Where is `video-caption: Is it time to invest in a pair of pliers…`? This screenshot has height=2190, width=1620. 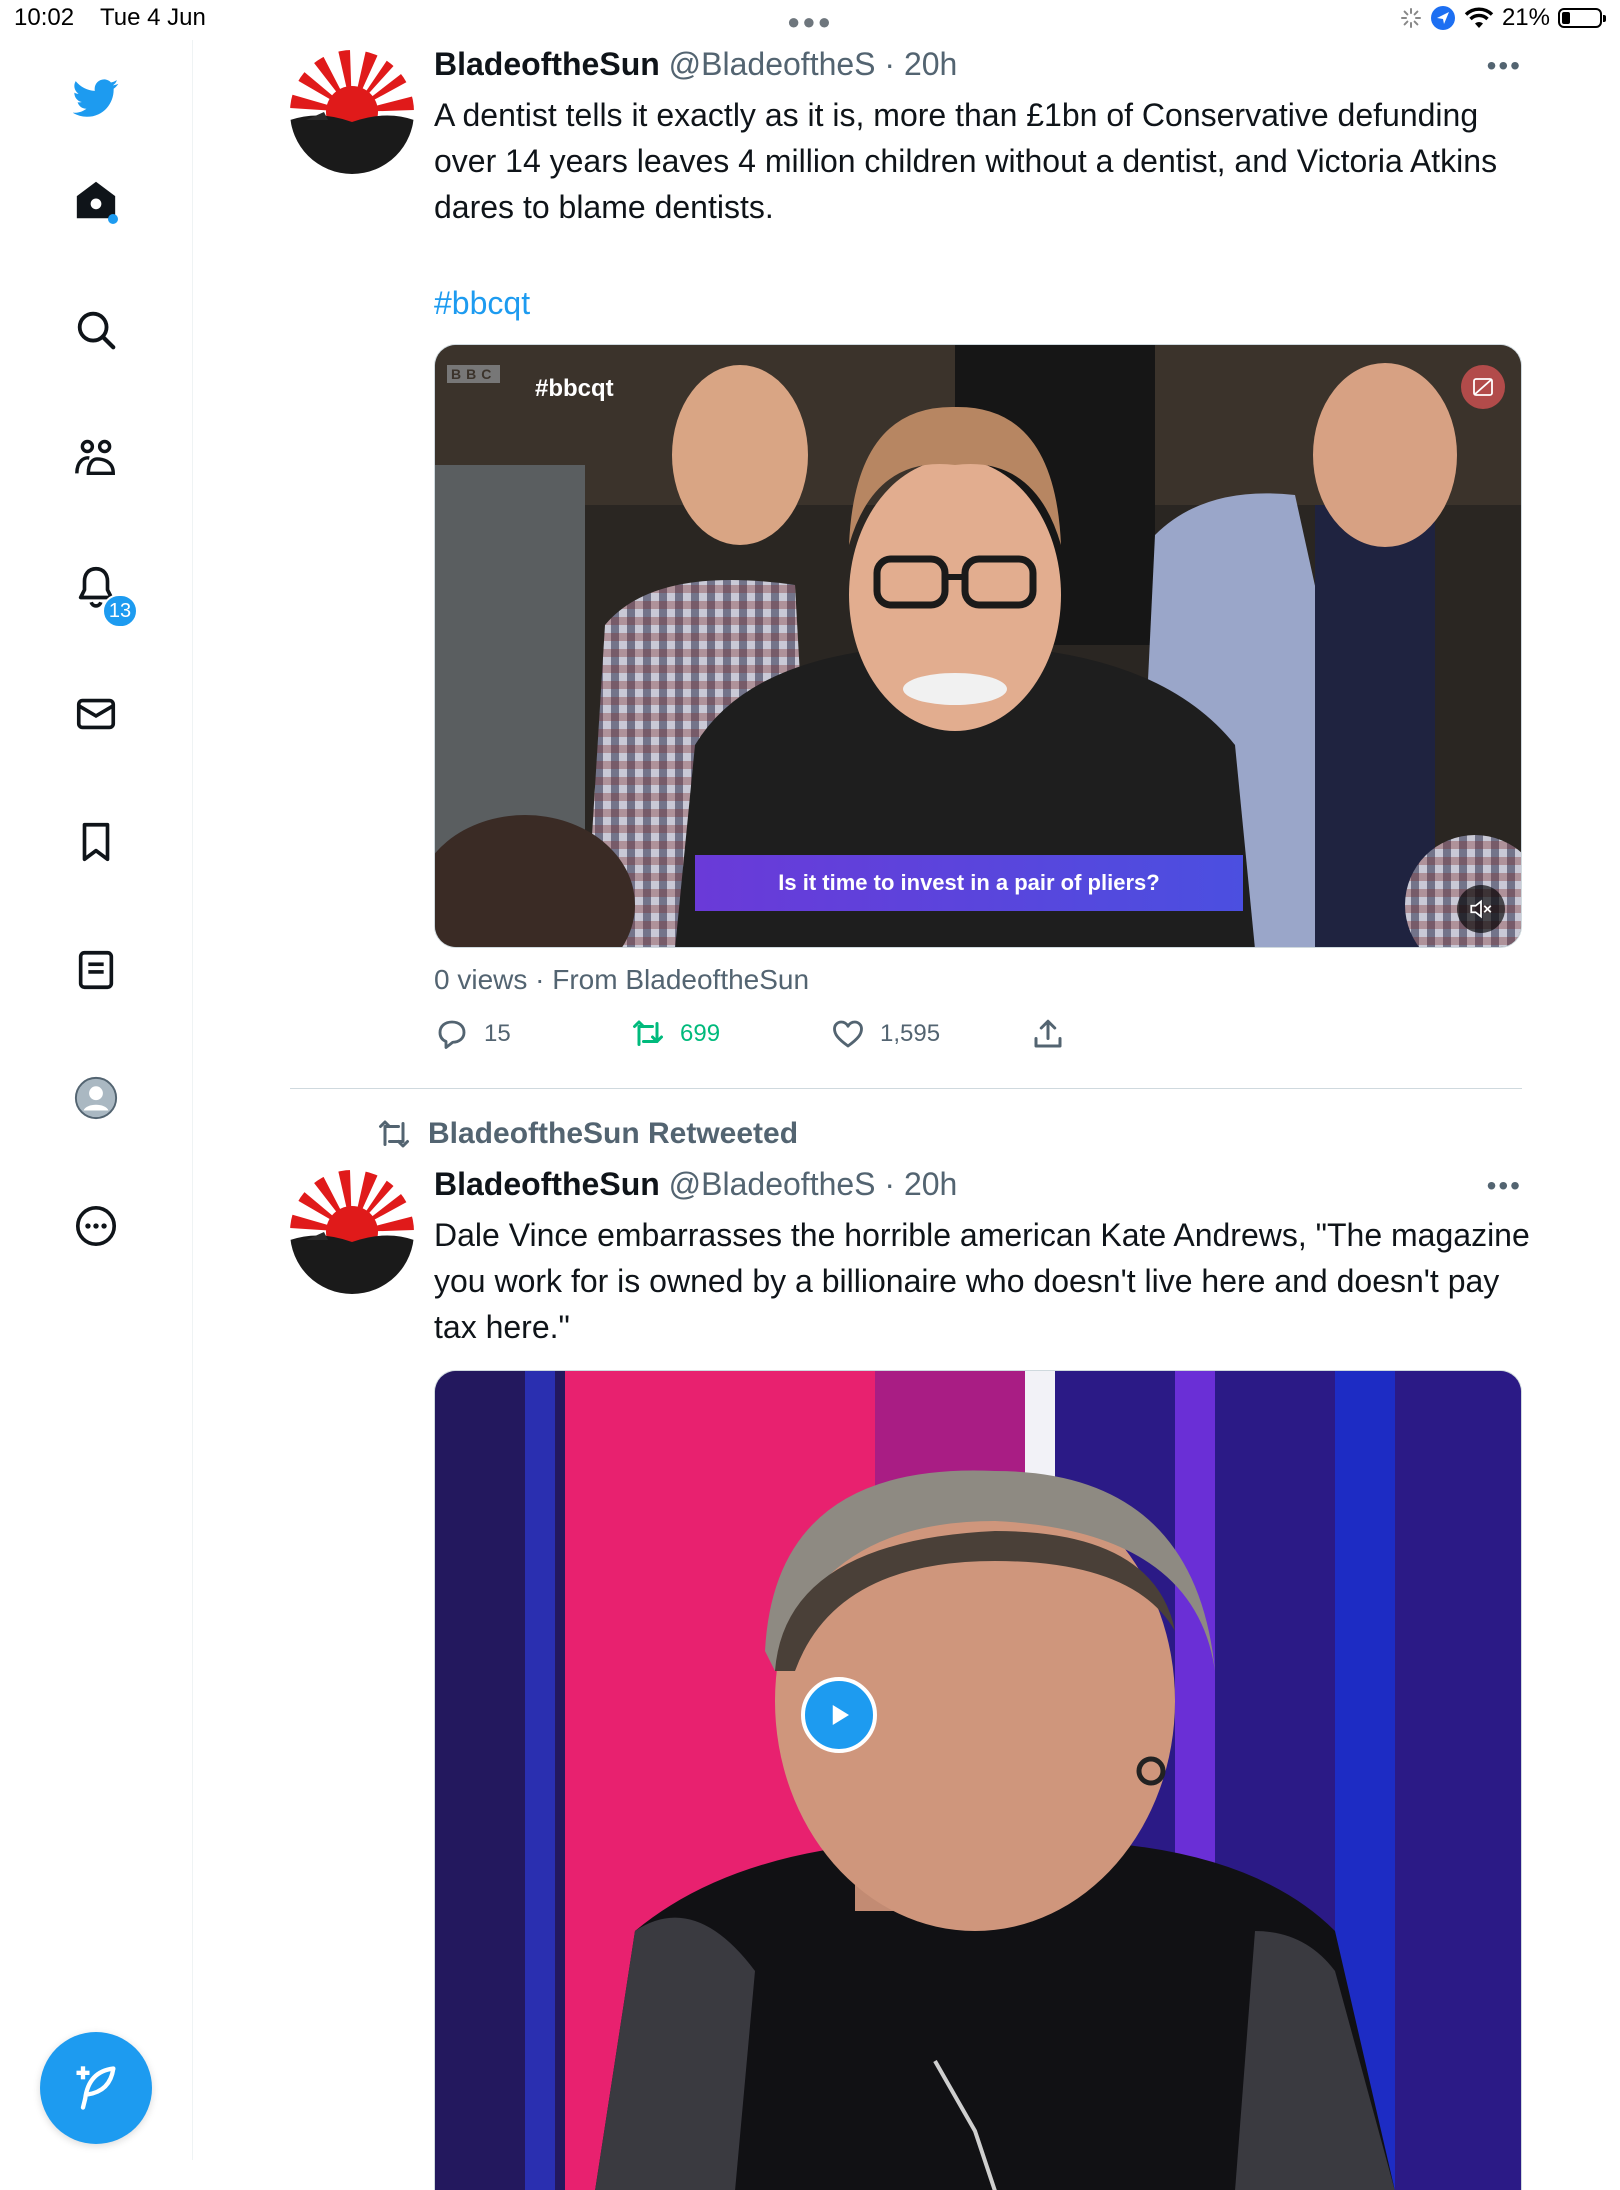 video-caption: Is it time to invest in a pair of pliers… is located at coordinates (969, 883).